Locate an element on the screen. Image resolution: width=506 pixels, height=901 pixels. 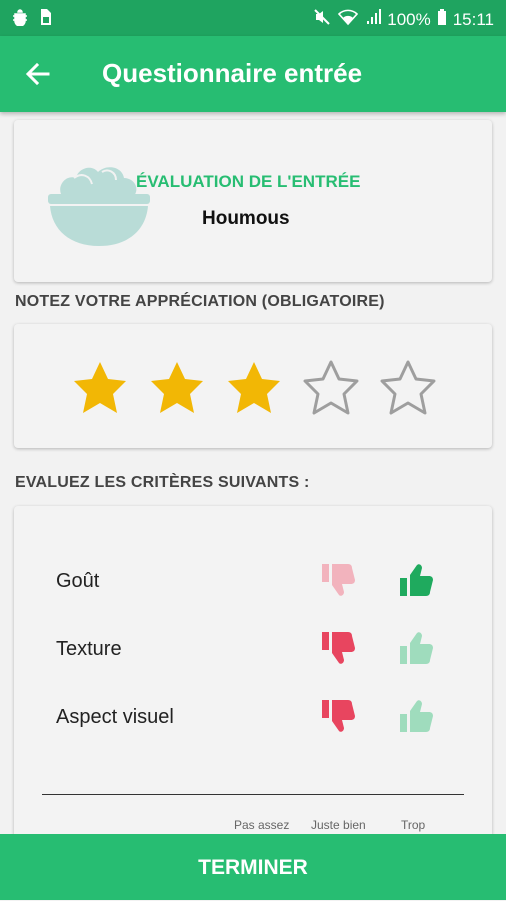
criteria-title: EVALUEZ LES CRITÈRES SUIVANTS : is located at coordinates (162, 482).